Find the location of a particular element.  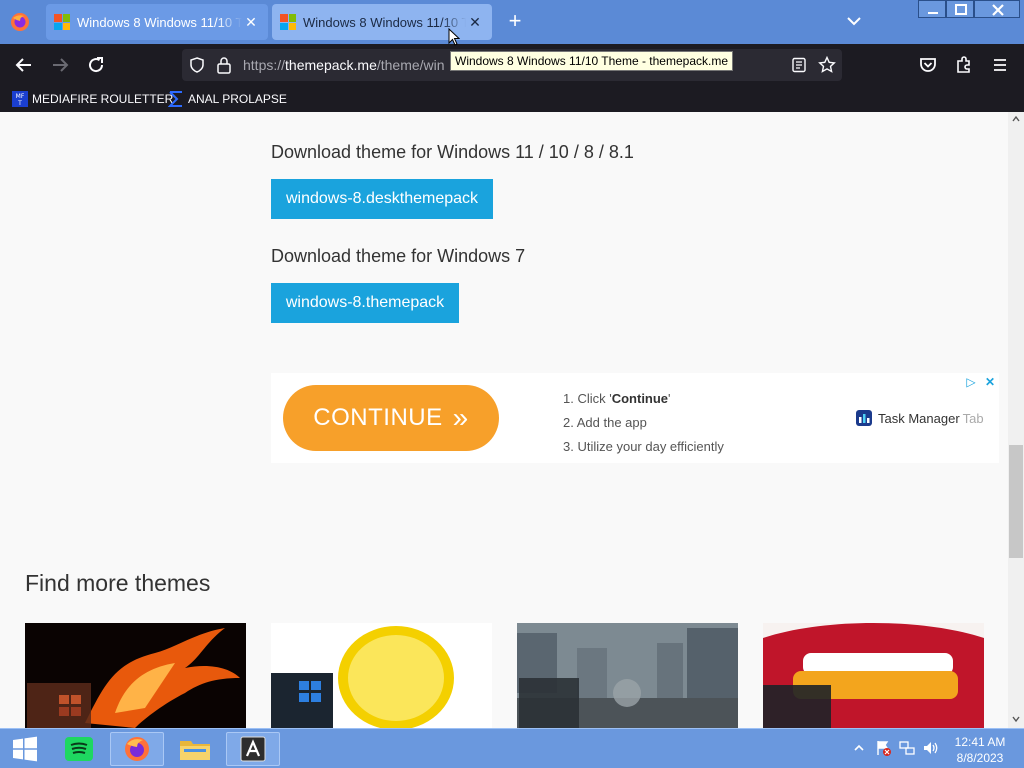

scroll-down-icon is located at coordinates (1016, 719).